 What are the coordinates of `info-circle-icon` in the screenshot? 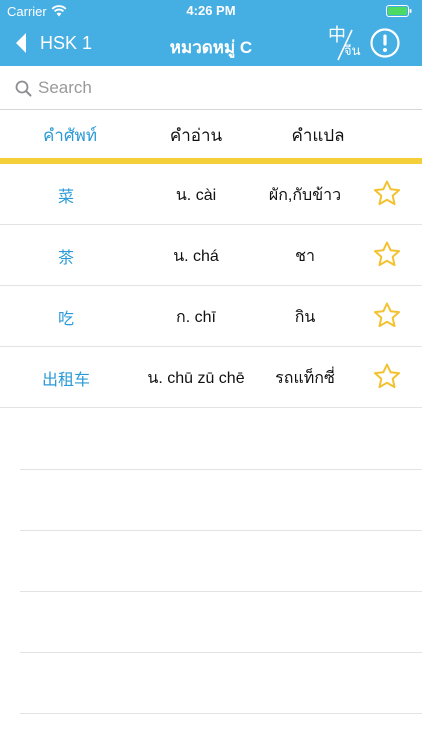 It's located at (385, 45).